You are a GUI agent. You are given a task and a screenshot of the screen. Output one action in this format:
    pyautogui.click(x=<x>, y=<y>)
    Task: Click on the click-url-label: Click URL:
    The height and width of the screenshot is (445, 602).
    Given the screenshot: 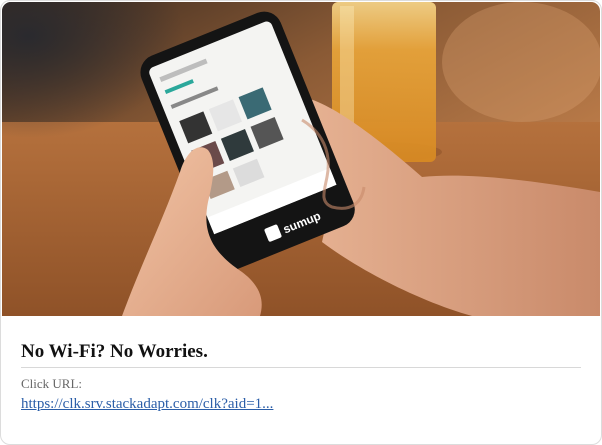 What is the action you would take?
    pyautogui.click(x=52, y=383)
    